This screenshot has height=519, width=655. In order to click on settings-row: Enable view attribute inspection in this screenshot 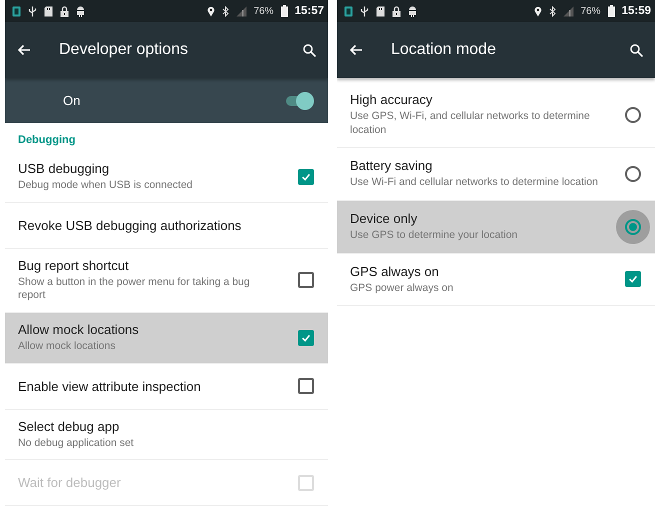, I will do `click(166, 387)`.